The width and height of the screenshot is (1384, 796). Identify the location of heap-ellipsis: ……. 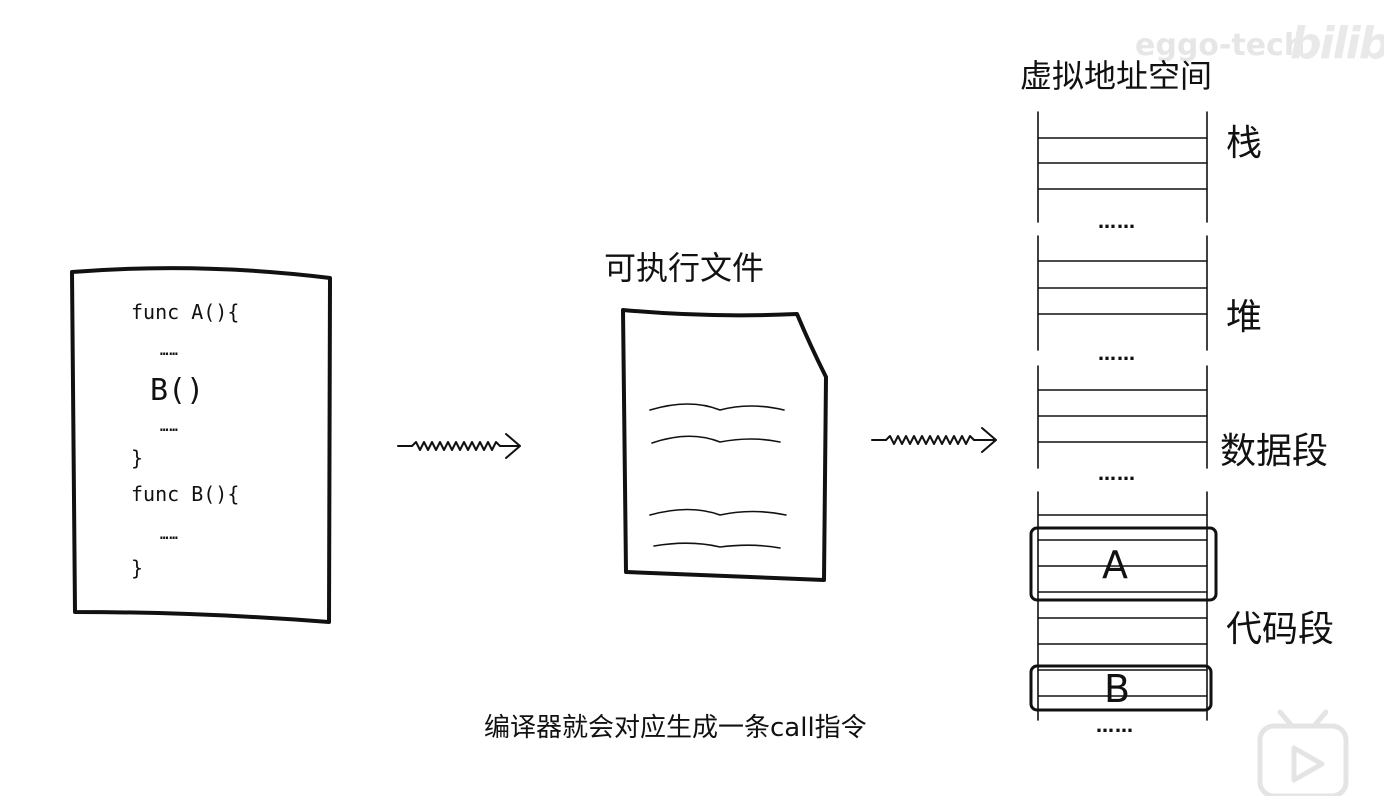
(1117, 354).